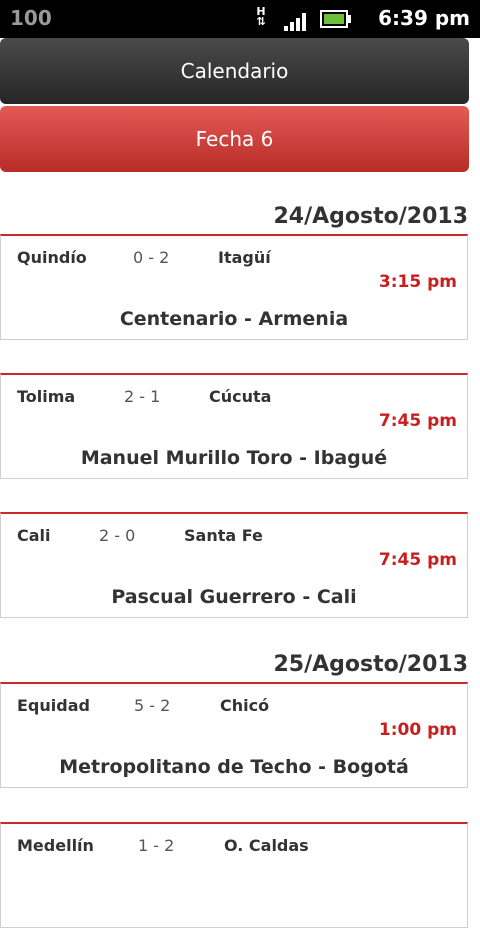  I want to click on match-score: 2 - 0, so click(117, 535).